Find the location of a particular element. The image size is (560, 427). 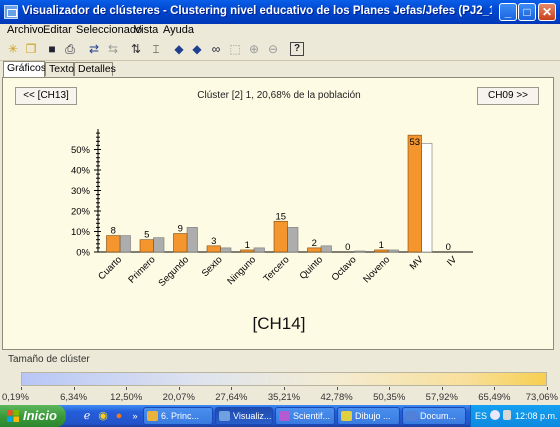

size-tick-label: 57,92% is located at coordinates (441, 397).